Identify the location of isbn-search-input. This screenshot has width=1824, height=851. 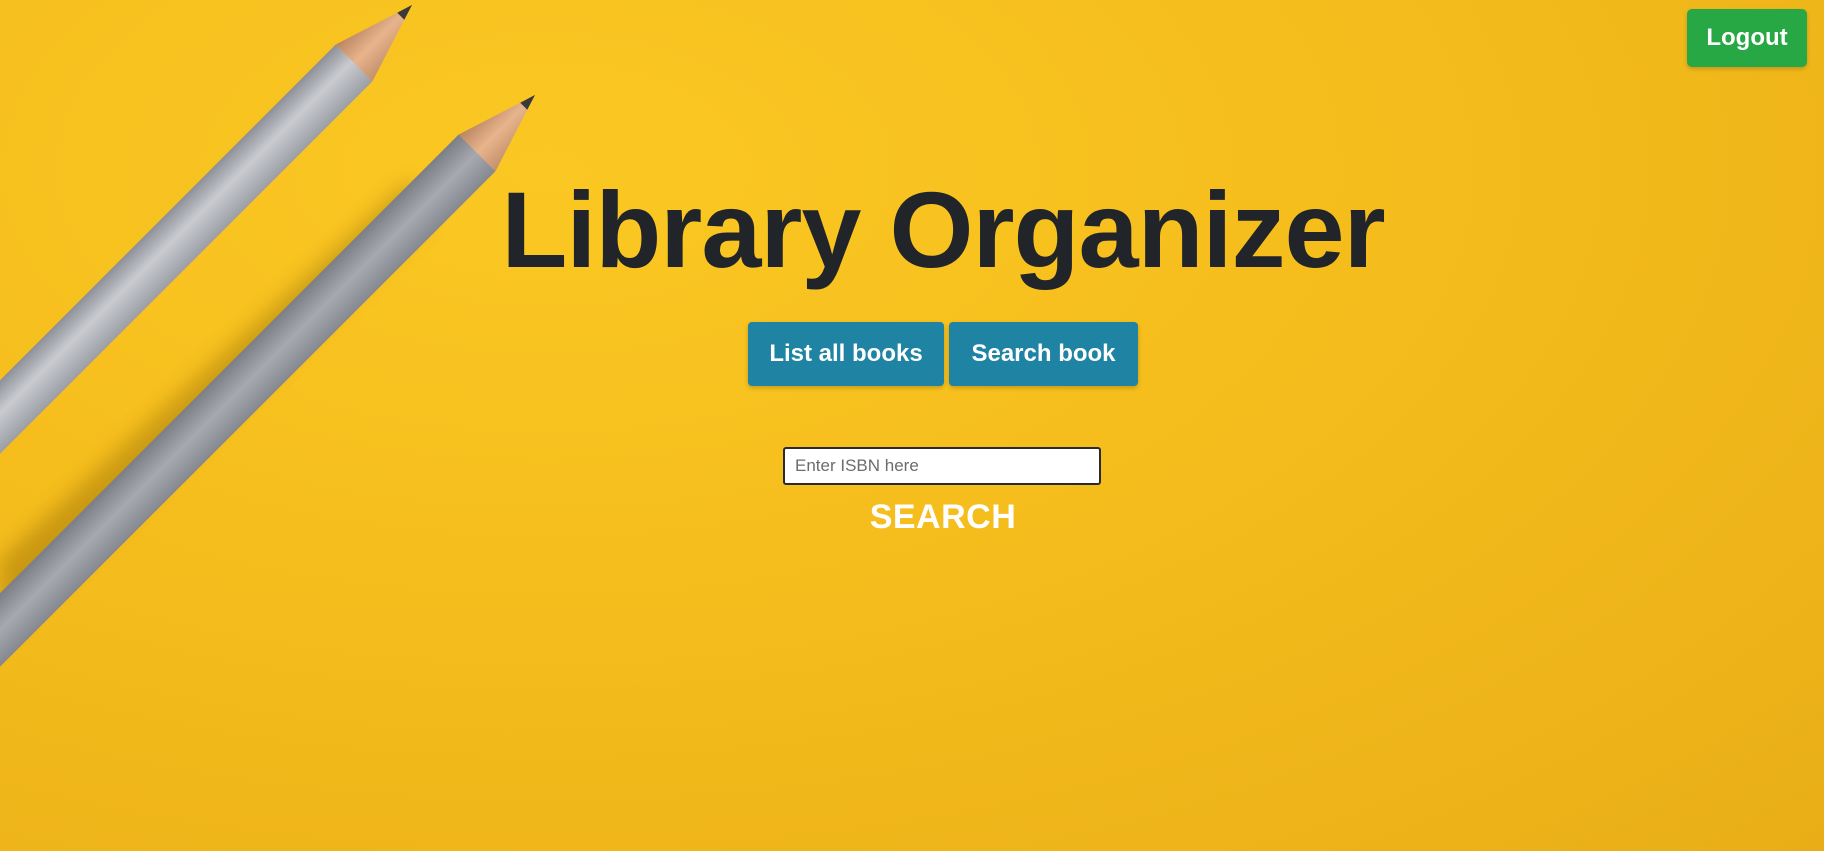
(942, 466).